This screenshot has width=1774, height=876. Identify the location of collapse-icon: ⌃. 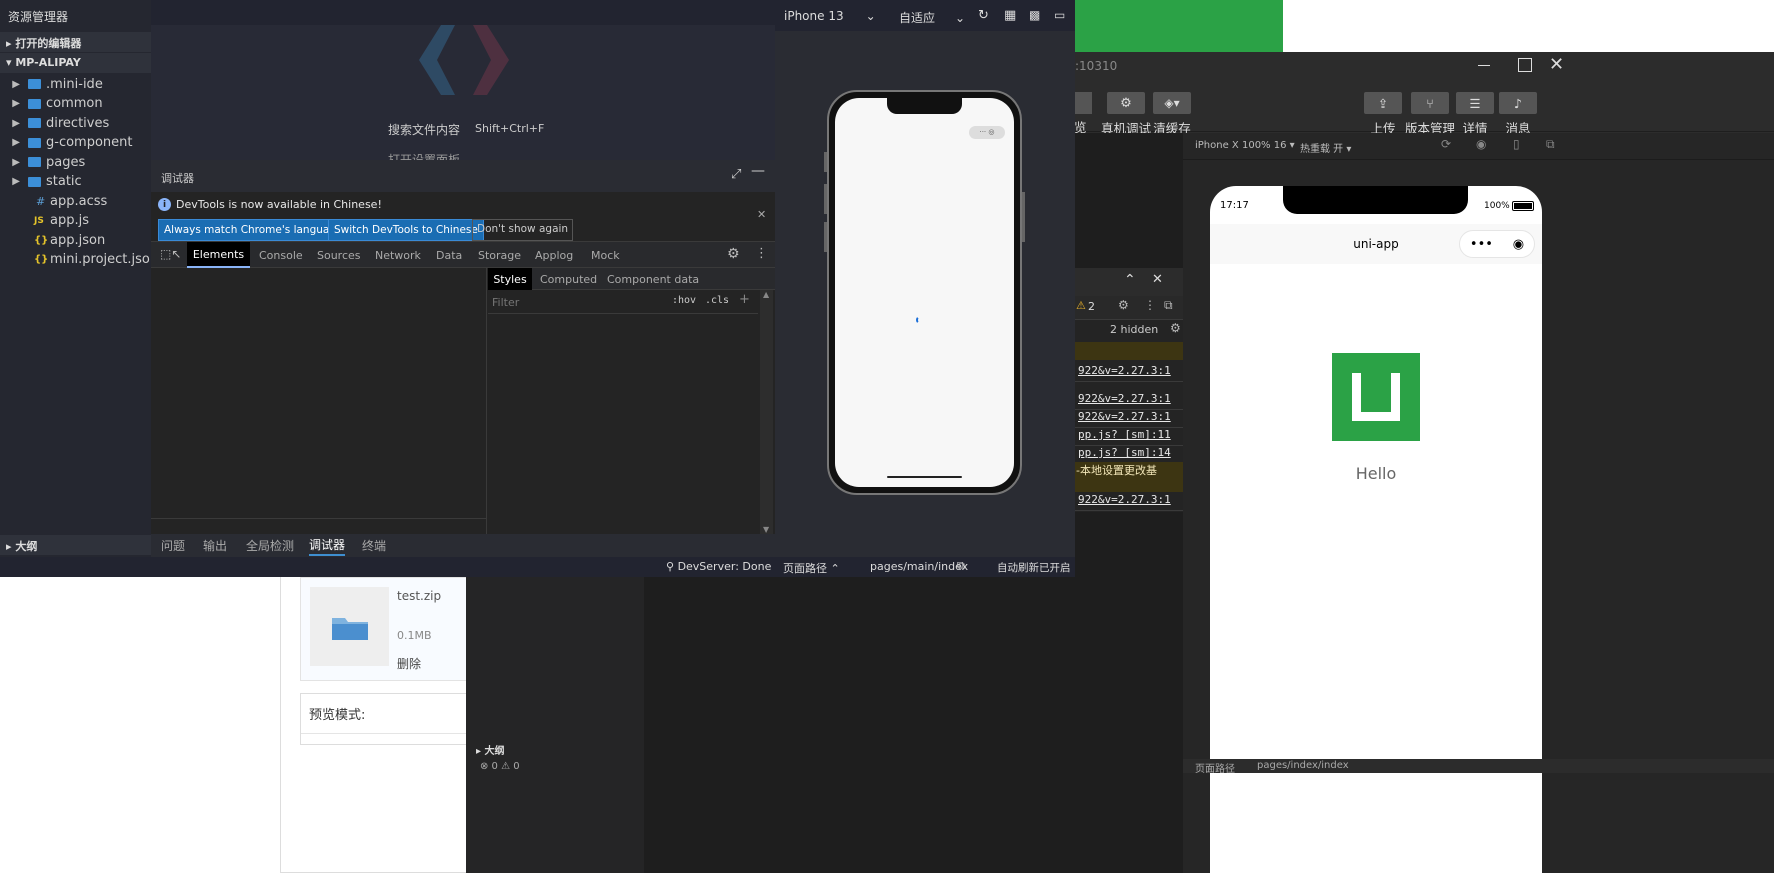
(1130, 280).